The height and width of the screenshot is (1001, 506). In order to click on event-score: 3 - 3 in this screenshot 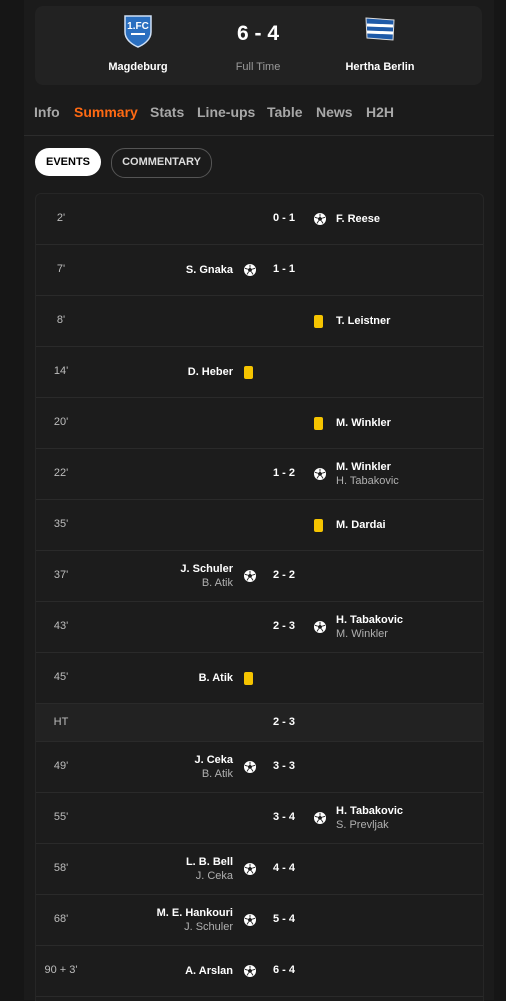, I will do `click(283, 766)`.